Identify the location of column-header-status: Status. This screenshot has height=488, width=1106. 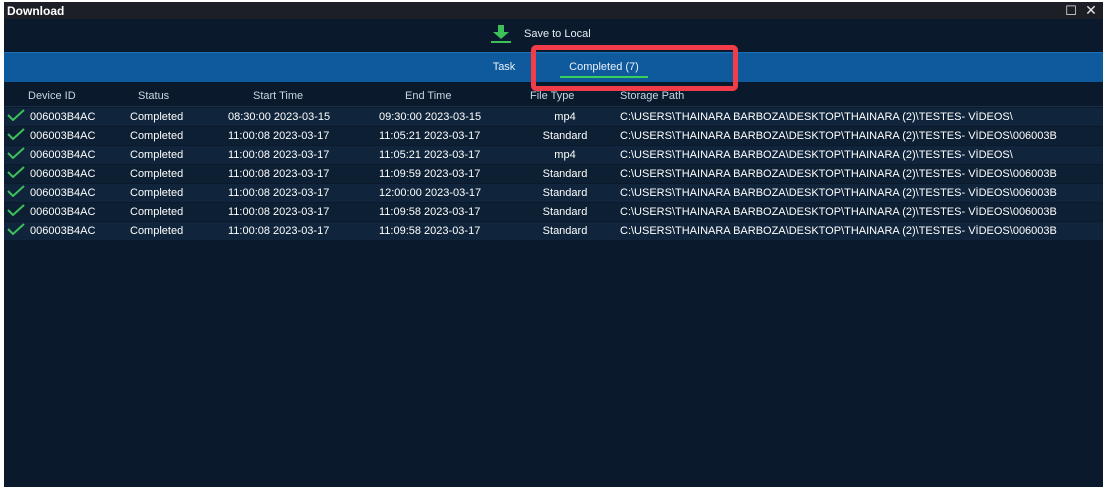
(153, 96).